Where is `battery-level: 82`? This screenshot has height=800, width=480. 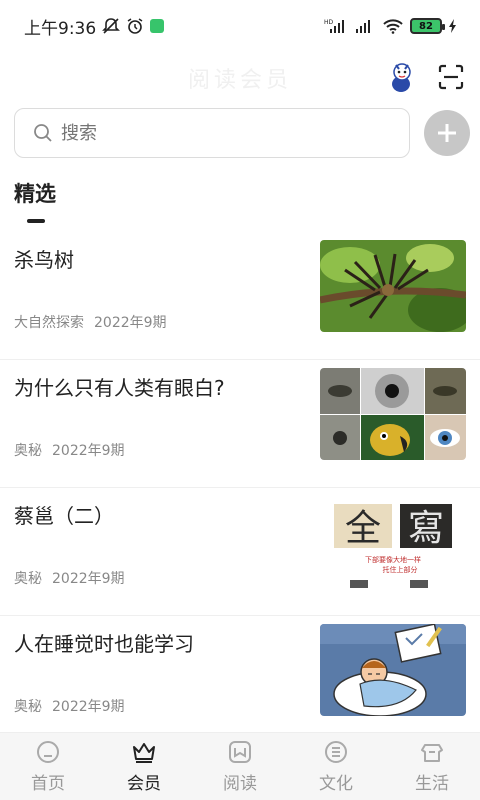 battery-level: 82 is located at coordinates (426, 26).